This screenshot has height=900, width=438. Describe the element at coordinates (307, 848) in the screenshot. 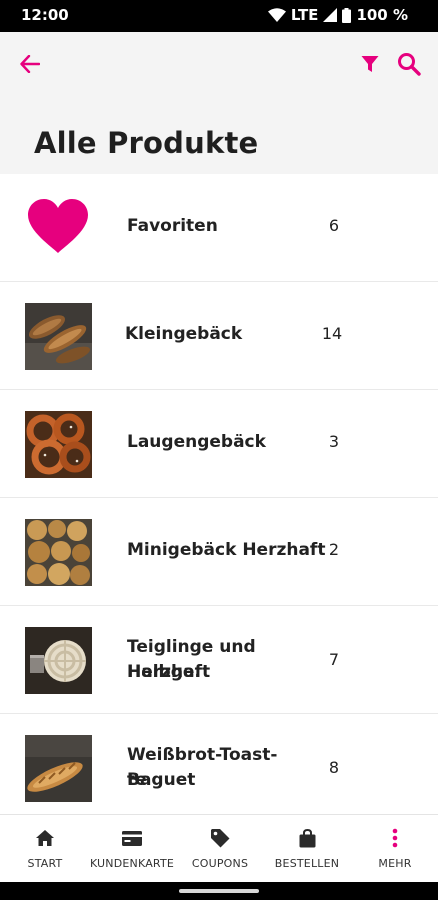

I see `nav-bestellen: BESTELLEN` at that location.